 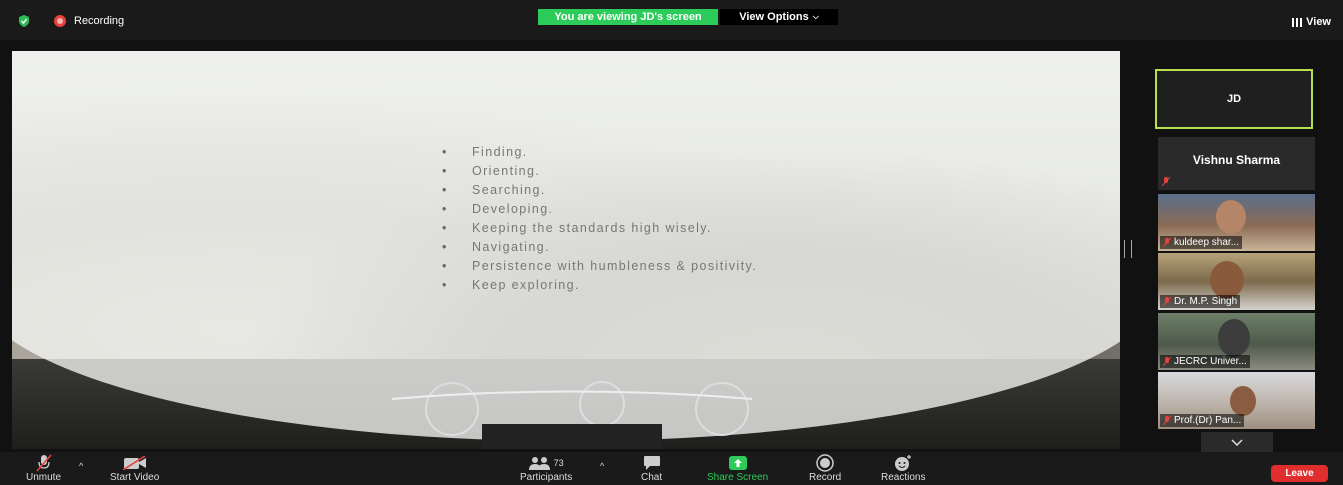 I want to click on active-speaker-name: JD, so click(x=1234, y=99).